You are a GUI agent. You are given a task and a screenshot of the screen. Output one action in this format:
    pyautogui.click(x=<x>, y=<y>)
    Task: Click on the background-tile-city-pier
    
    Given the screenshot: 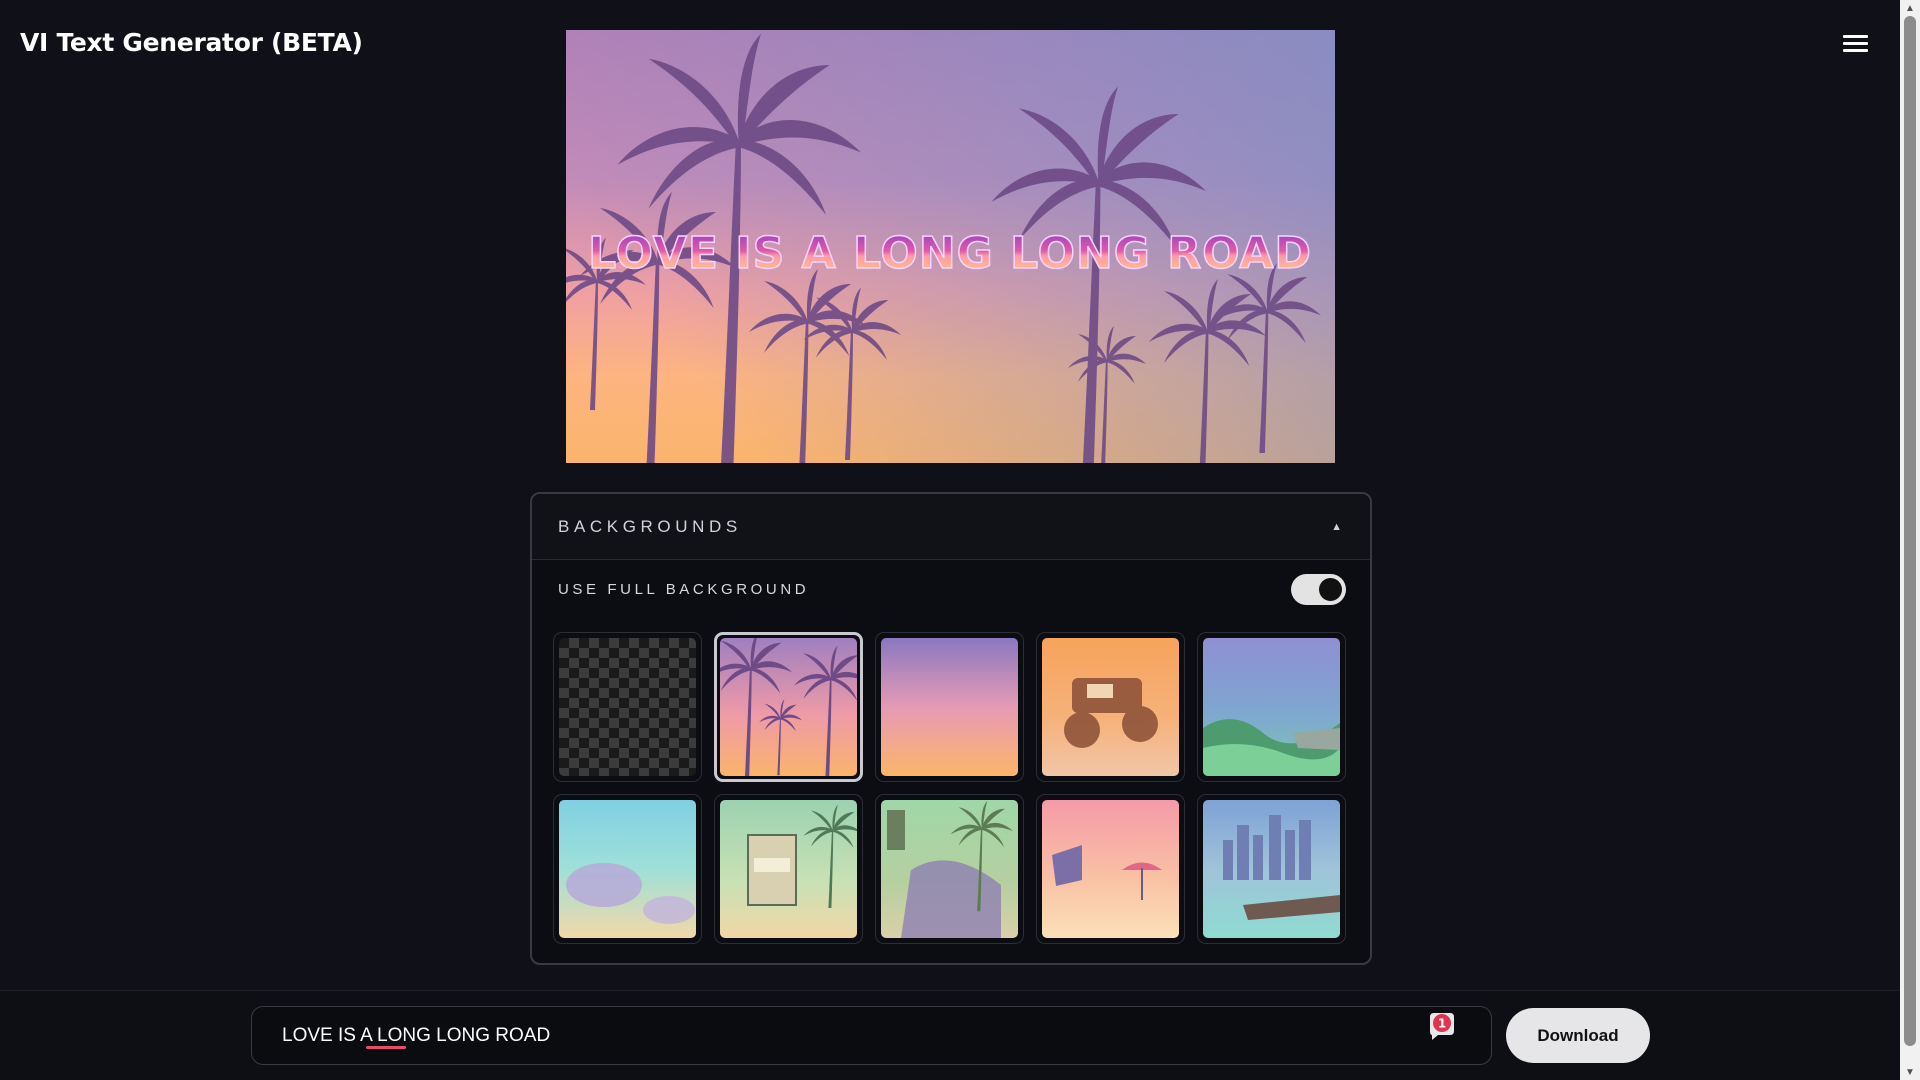 What is the action you would take?
    pyautogui.click(x=1271, y=869)
    